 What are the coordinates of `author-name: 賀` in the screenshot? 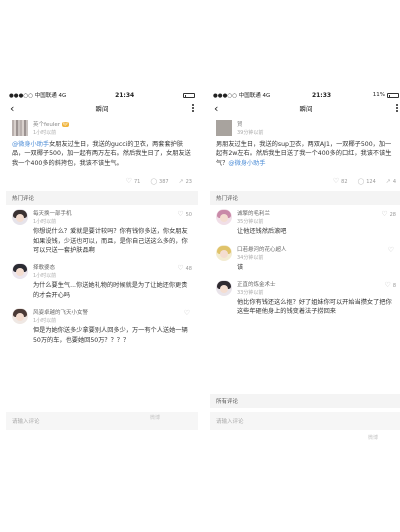 It's located at (250, 124).